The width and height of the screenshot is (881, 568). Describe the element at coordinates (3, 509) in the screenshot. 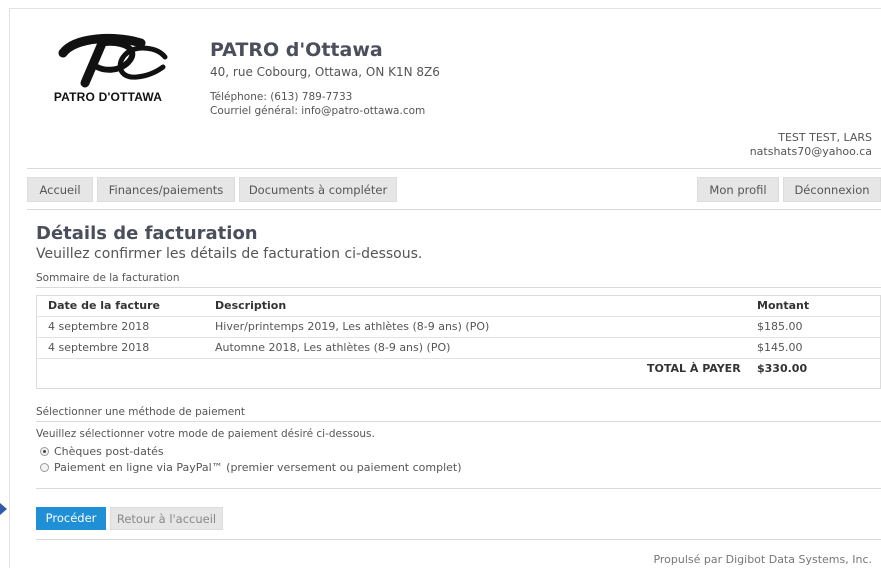

I see `edge-marker` at that location.